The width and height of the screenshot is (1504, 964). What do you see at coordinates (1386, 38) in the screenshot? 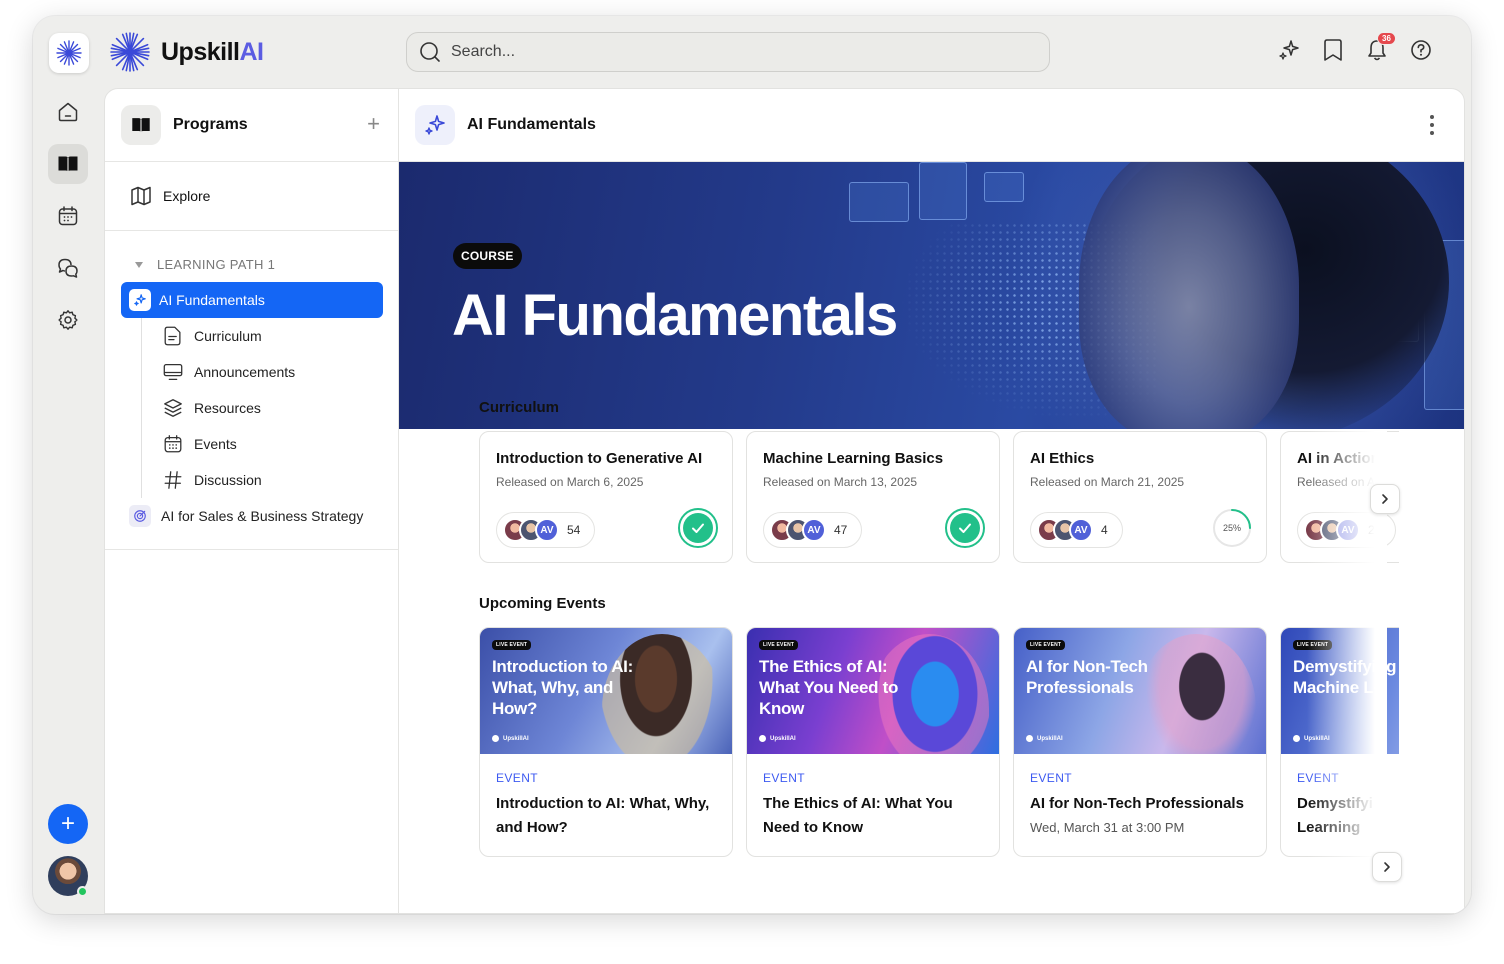
I see `notification-badge: 36` at bounding box center [1386, 38].